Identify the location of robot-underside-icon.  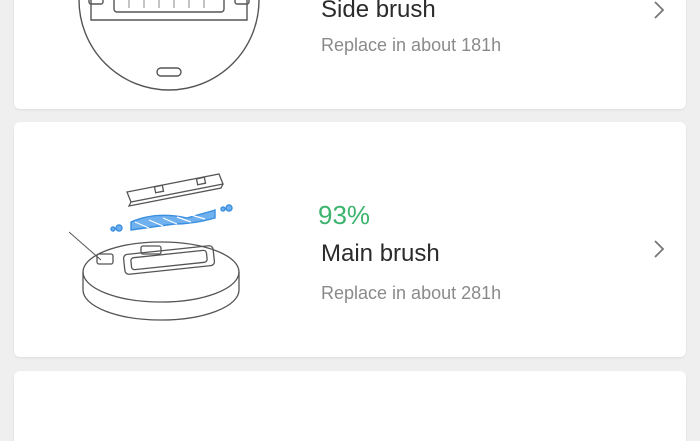
(169, 45).